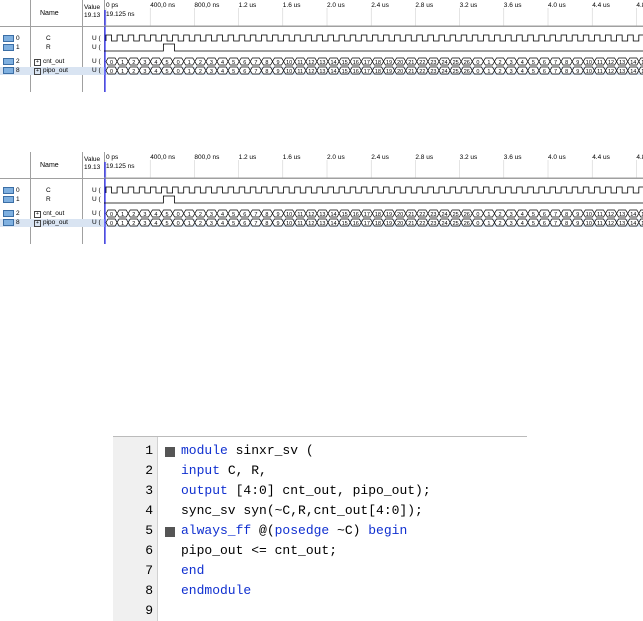 The height and width of the screenshot is (621, 643). What do you see at coordinates (48, 190) in the screenshot?
I see `signal-name: C` at bounding box center [48, 190].